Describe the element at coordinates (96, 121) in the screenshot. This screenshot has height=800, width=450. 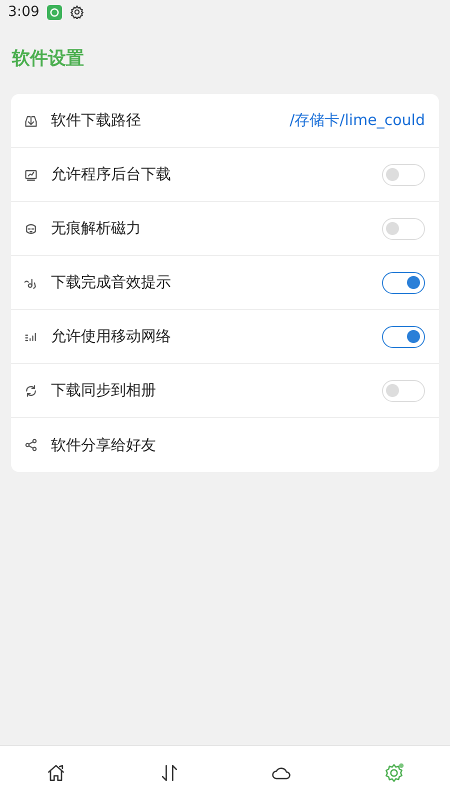
I see `setting-label: 软件下载路径` at that location.